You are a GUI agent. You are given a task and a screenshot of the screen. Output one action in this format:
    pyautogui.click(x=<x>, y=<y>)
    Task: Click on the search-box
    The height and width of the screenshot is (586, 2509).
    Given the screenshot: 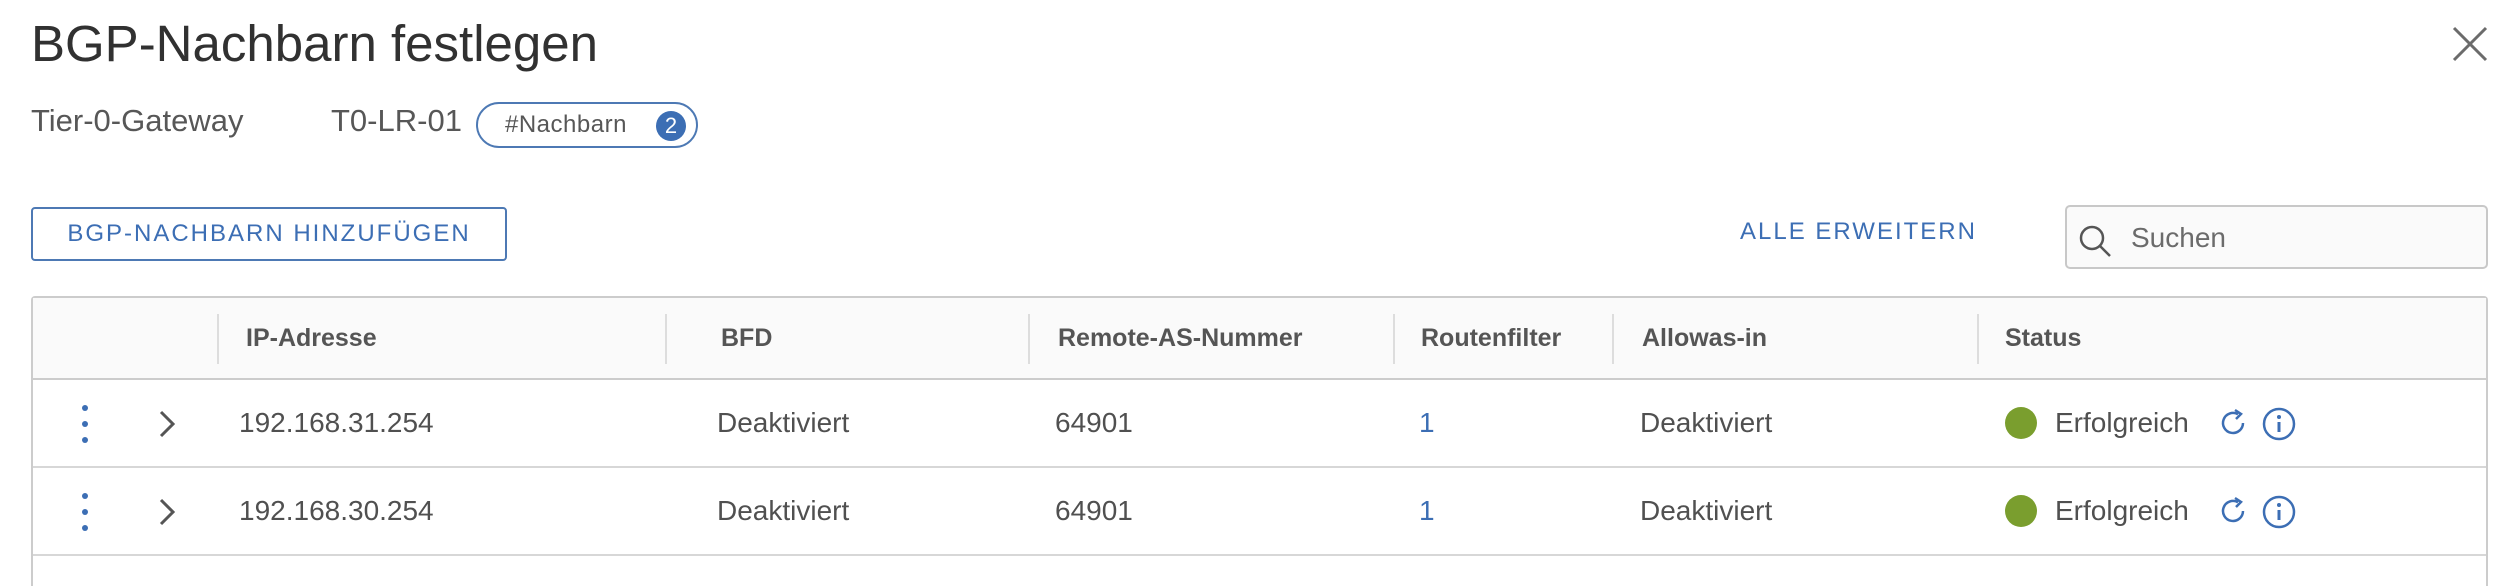 What is the action you would take?
    pyautogui.click(x=2276, y=237)
    